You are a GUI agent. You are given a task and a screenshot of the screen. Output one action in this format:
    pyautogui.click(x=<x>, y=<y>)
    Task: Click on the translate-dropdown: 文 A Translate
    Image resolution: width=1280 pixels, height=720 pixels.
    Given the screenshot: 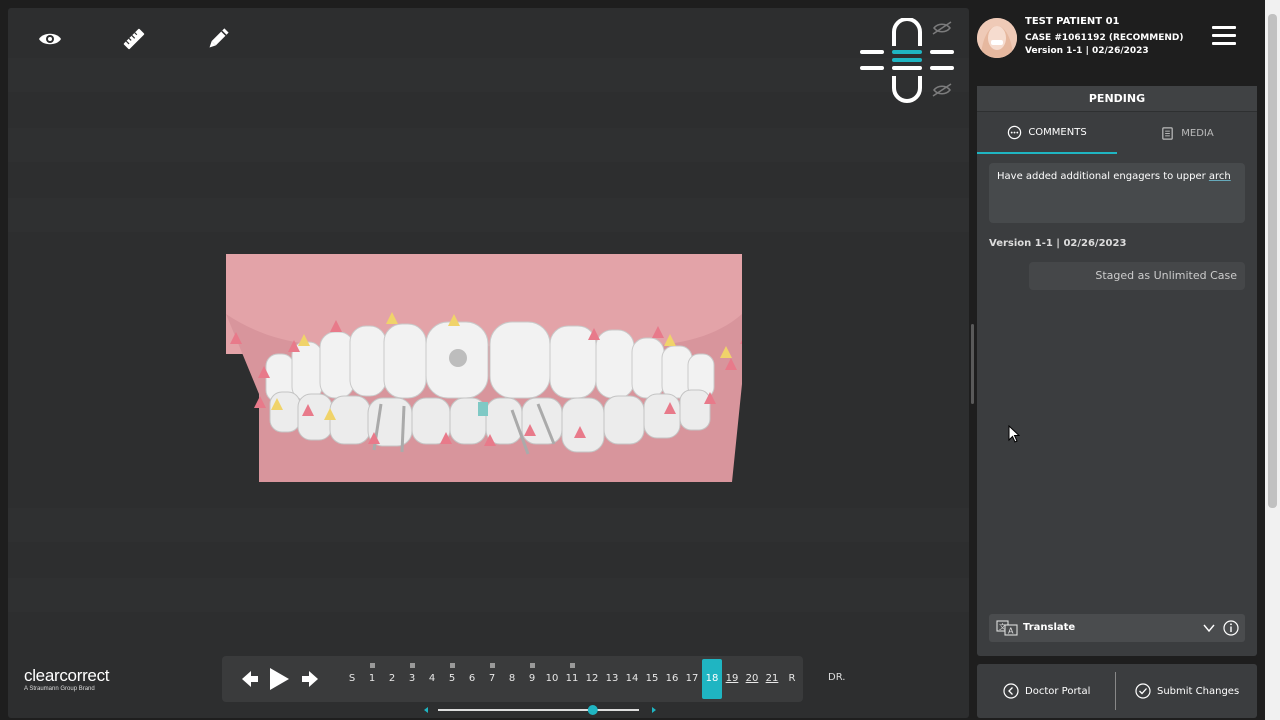 What is the action you would take?
    pyautogui.click(x=1117, y=628)
    